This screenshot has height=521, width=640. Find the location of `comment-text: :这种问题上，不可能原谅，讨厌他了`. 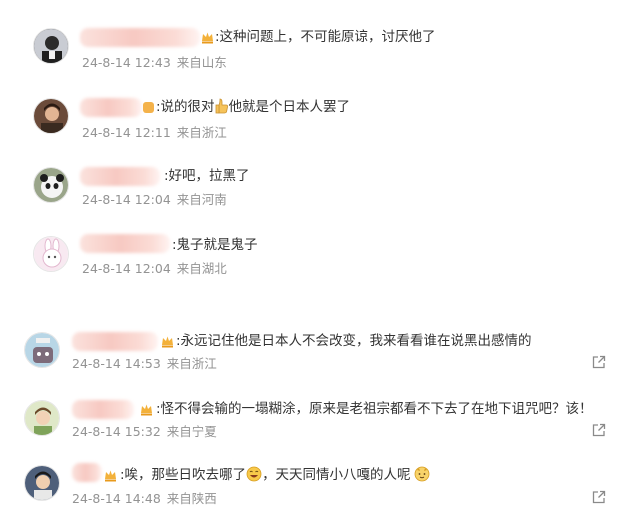

comment-text: :这种问题上，不可能原谅，讨厌他了 is located at coordinates (325, 37).